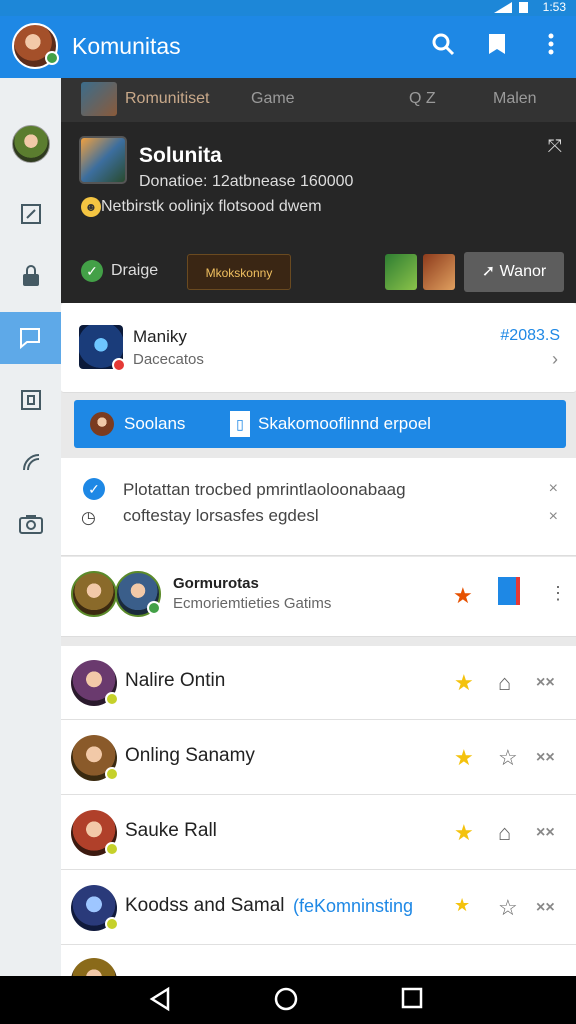  Describe the element at coordinates (30, 338) in the screenshot. I see `chat-icon` at that location.